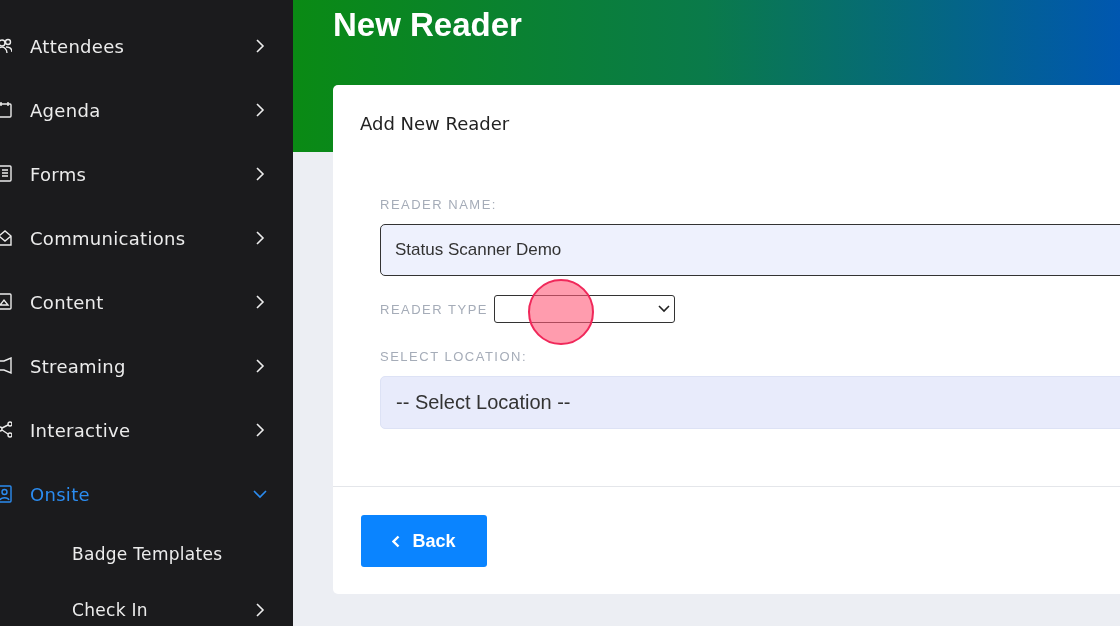 The image size is (1120, 626). What do you see at coordinates (146, 604) in the screenshot?
I see `sidebar-subitem: Check In` at bounding box center [146, 604].